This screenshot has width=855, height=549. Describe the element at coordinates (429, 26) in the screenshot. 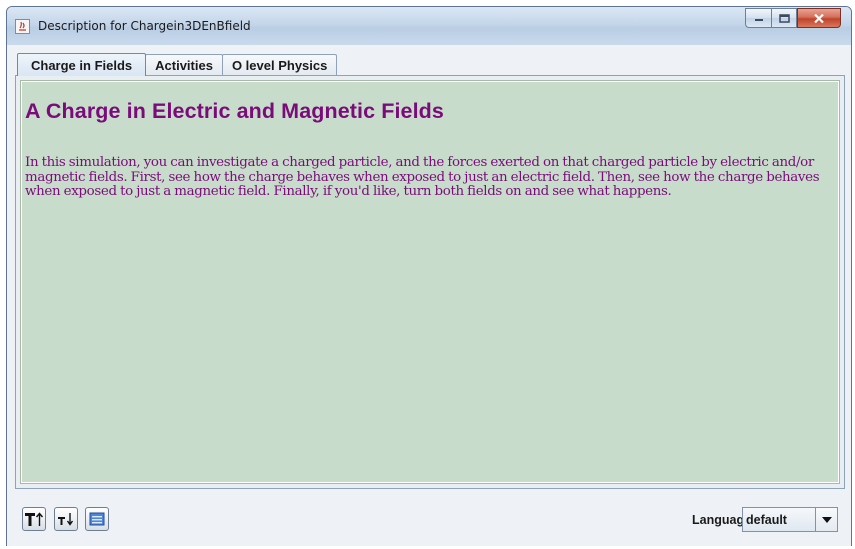

I see `title-bar: Description for Chargein3DEnBfield` at that location.